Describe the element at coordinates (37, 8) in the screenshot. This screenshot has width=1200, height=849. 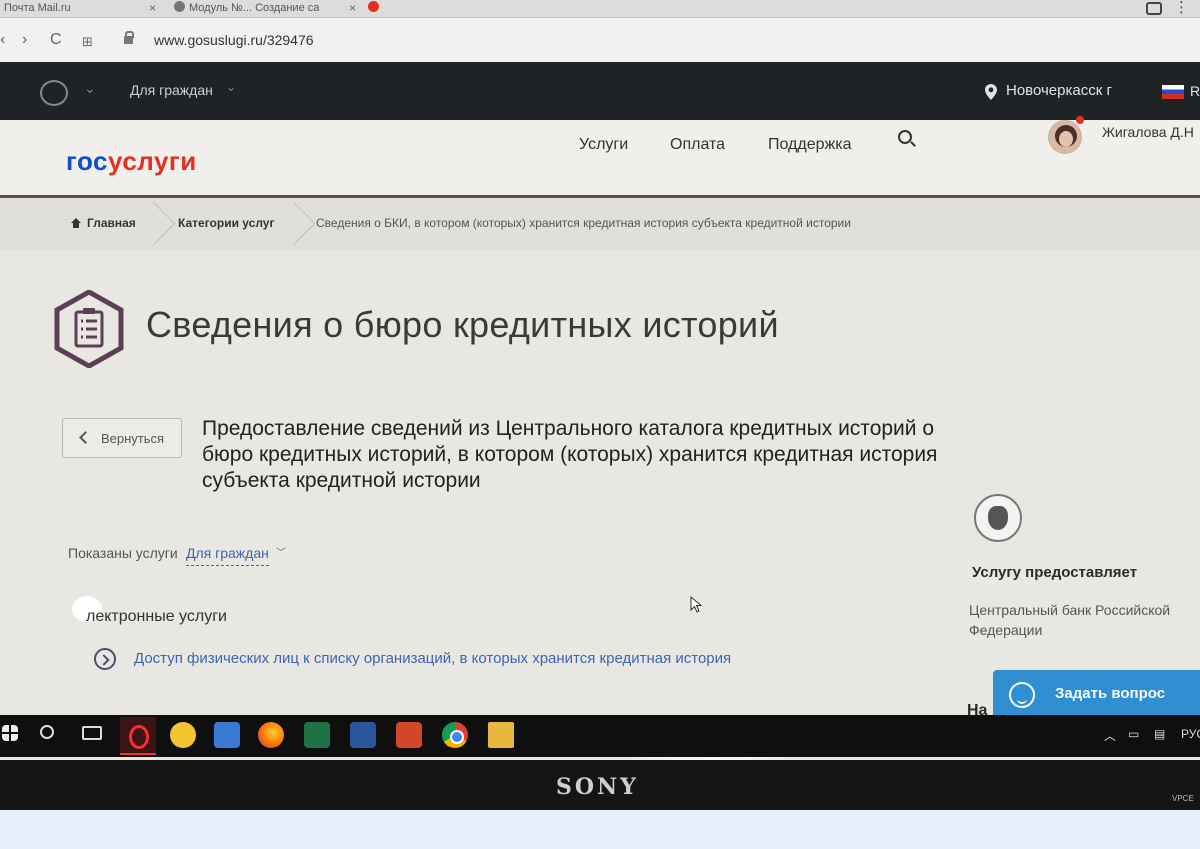
I see `tab-title: Почта Mail.ru` at that location.